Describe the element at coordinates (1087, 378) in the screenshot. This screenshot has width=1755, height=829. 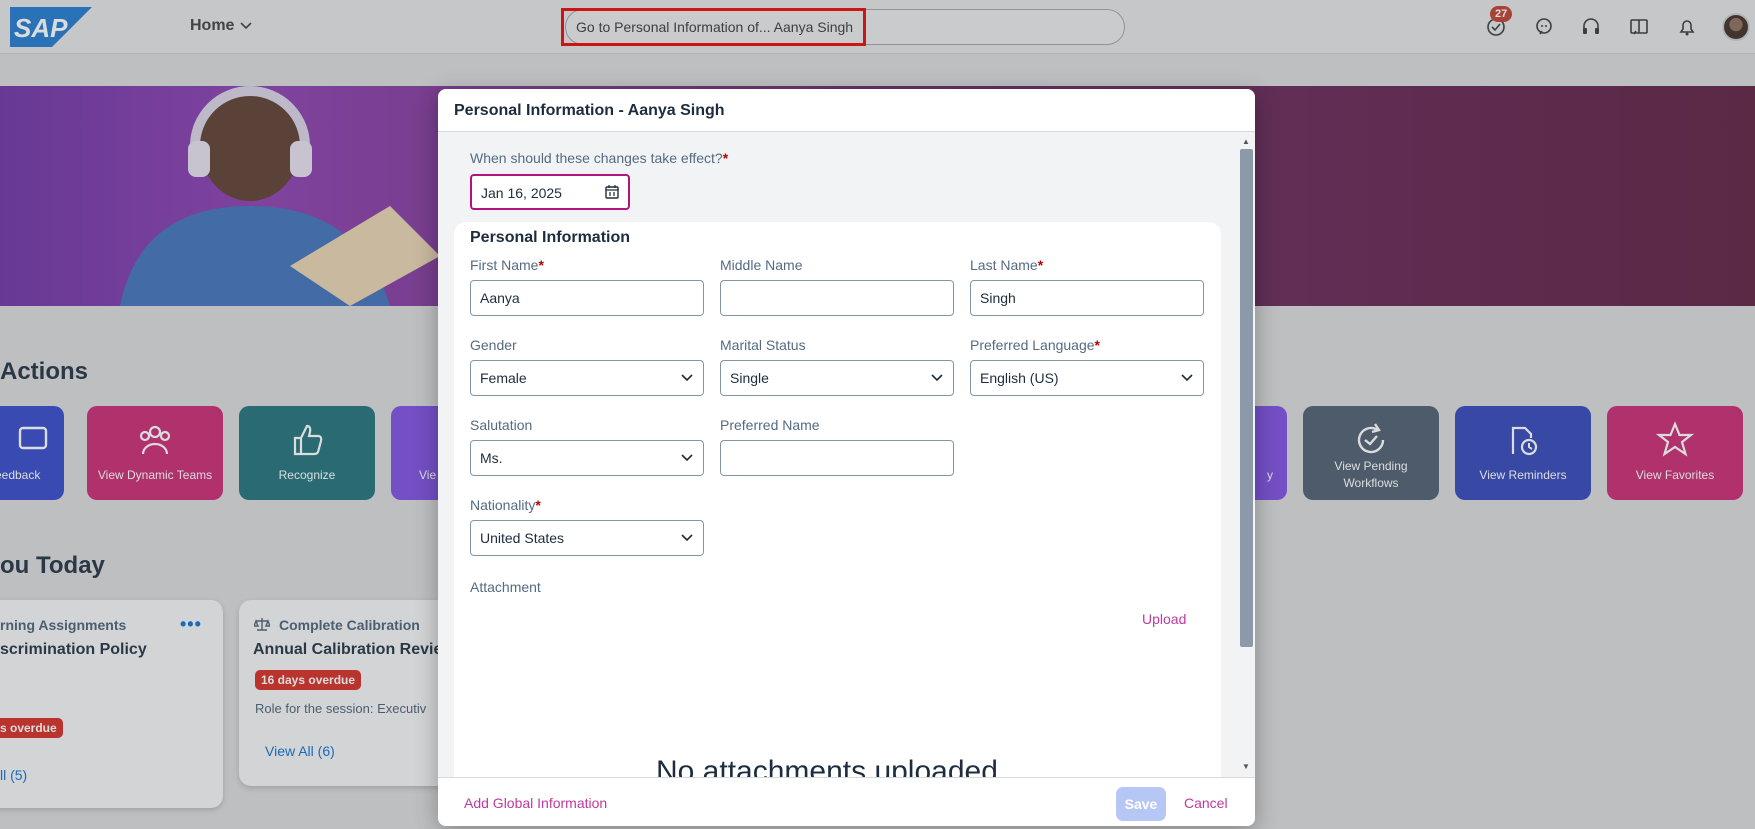
I see `preferred-language-select: English (US)` at that location.